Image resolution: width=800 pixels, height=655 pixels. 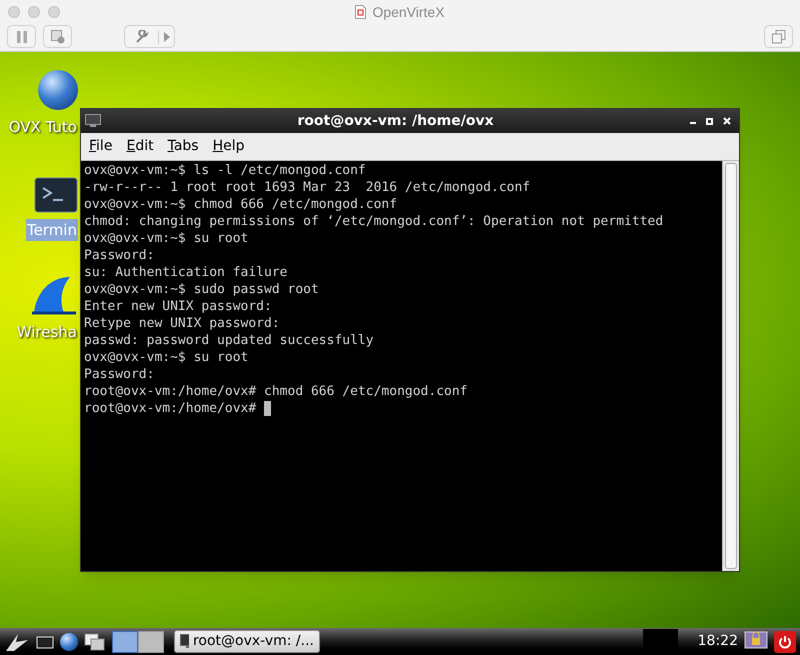 I want to click on terminal-line: ovx@ovx-vm:~$ ls -l /etc/mongod.conf, so click(x=225, y=170).